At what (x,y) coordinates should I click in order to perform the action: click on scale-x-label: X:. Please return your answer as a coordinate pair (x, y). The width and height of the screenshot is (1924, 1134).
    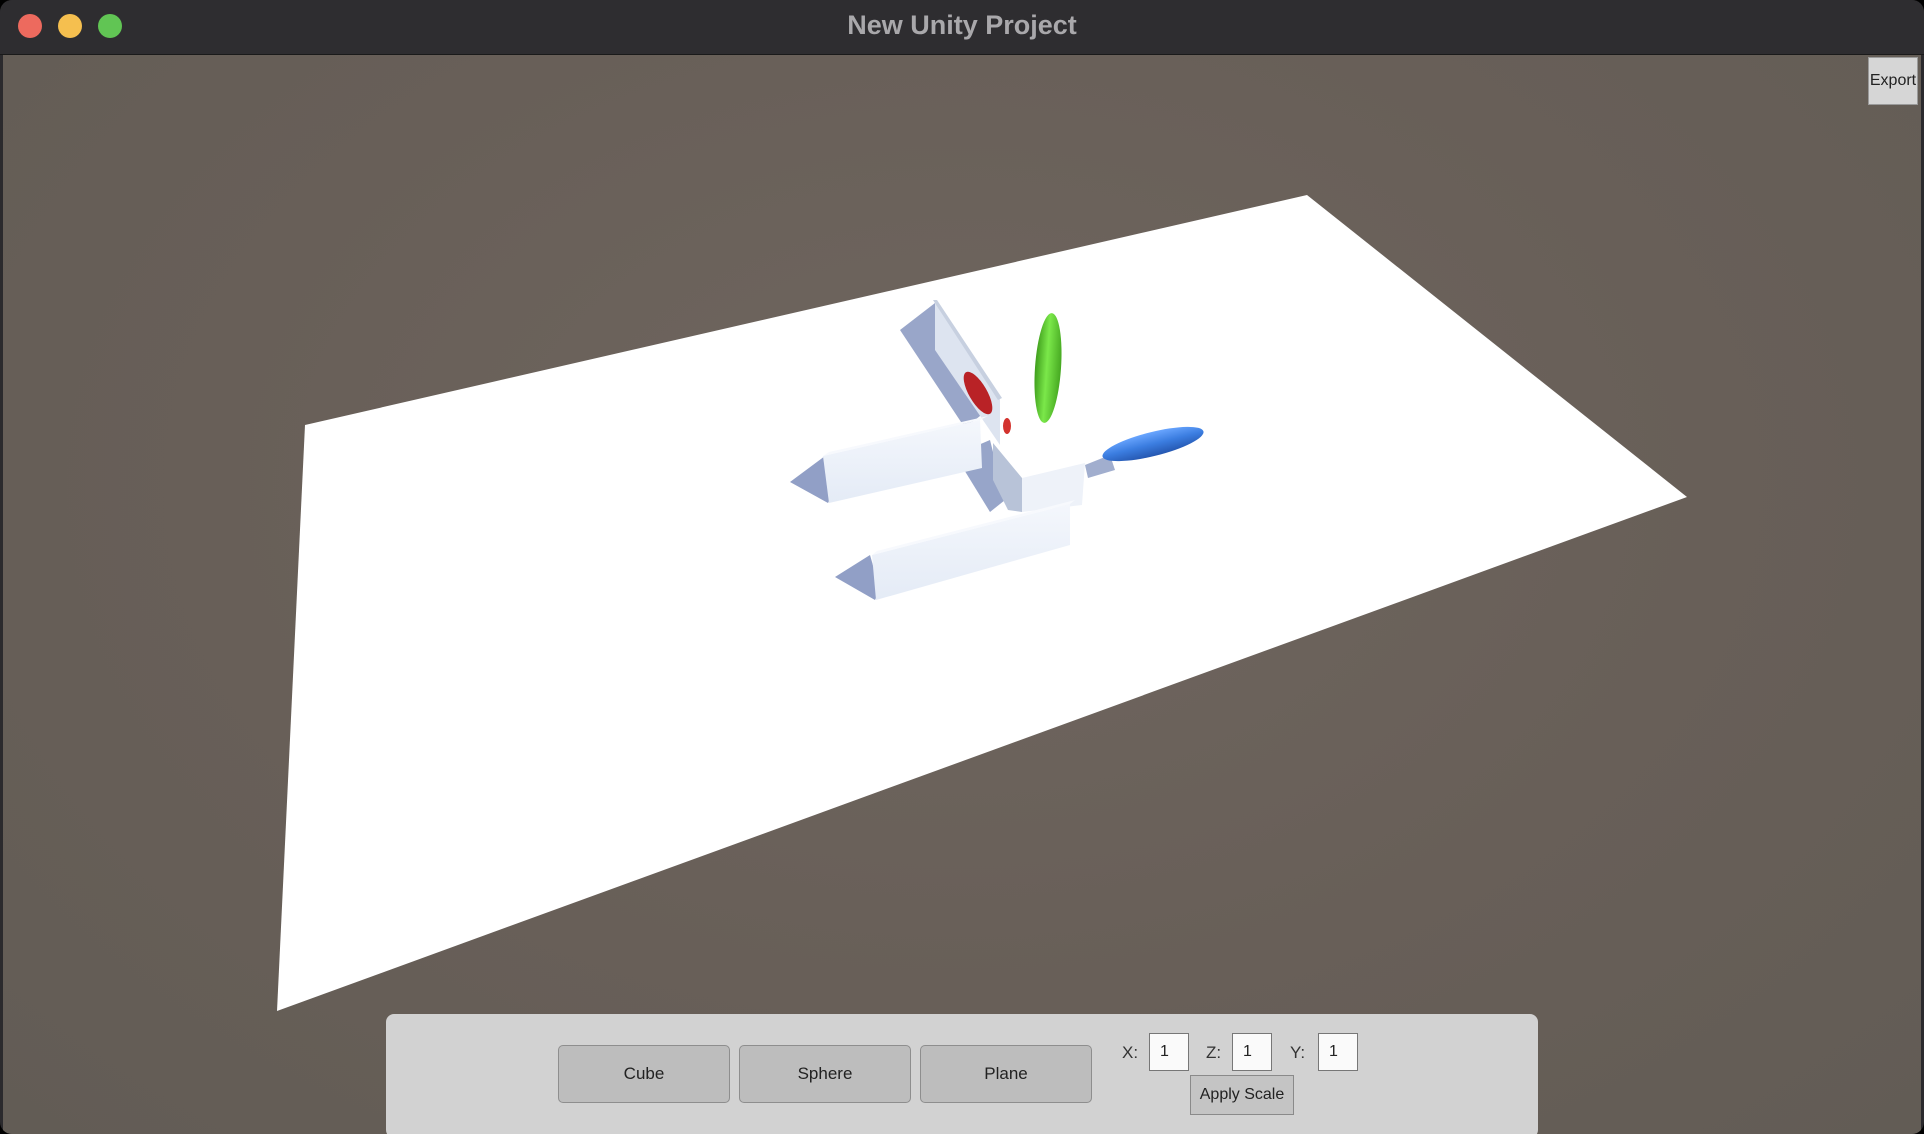
    Looking at the image, I should click on (1130, 1052).